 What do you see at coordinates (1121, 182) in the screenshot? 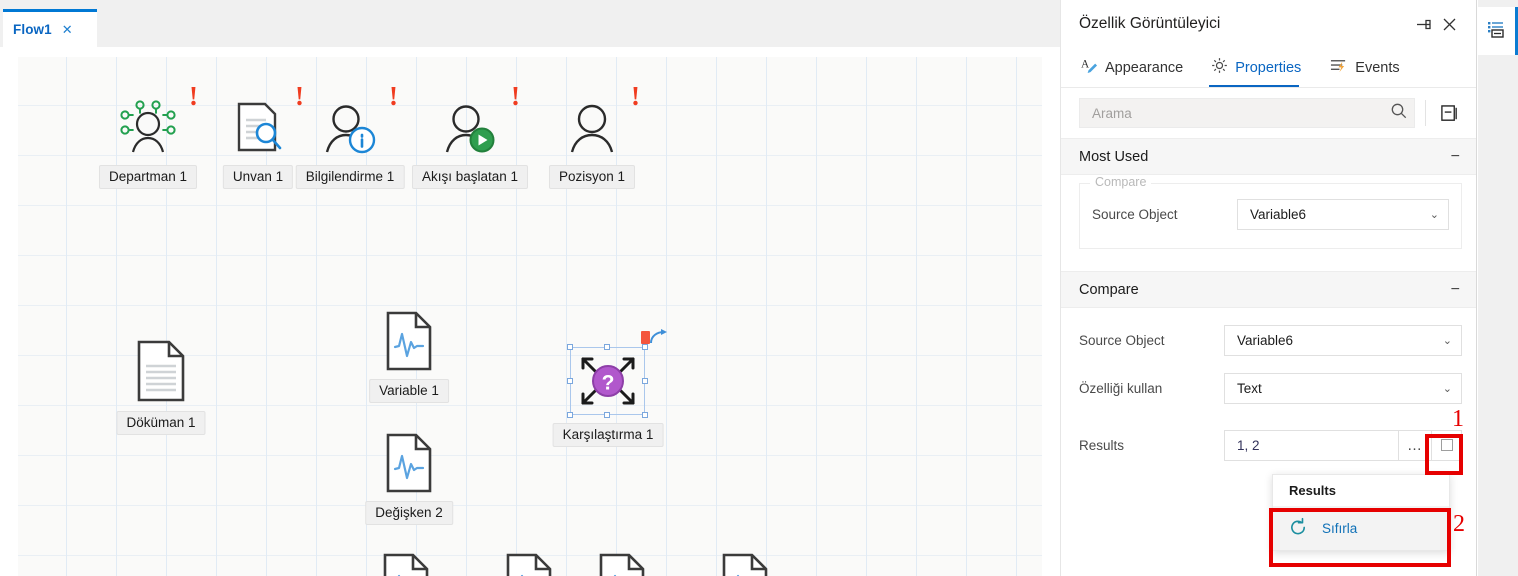
I see `fieldset-legend: Compare` at bounding box center [1121, 182].